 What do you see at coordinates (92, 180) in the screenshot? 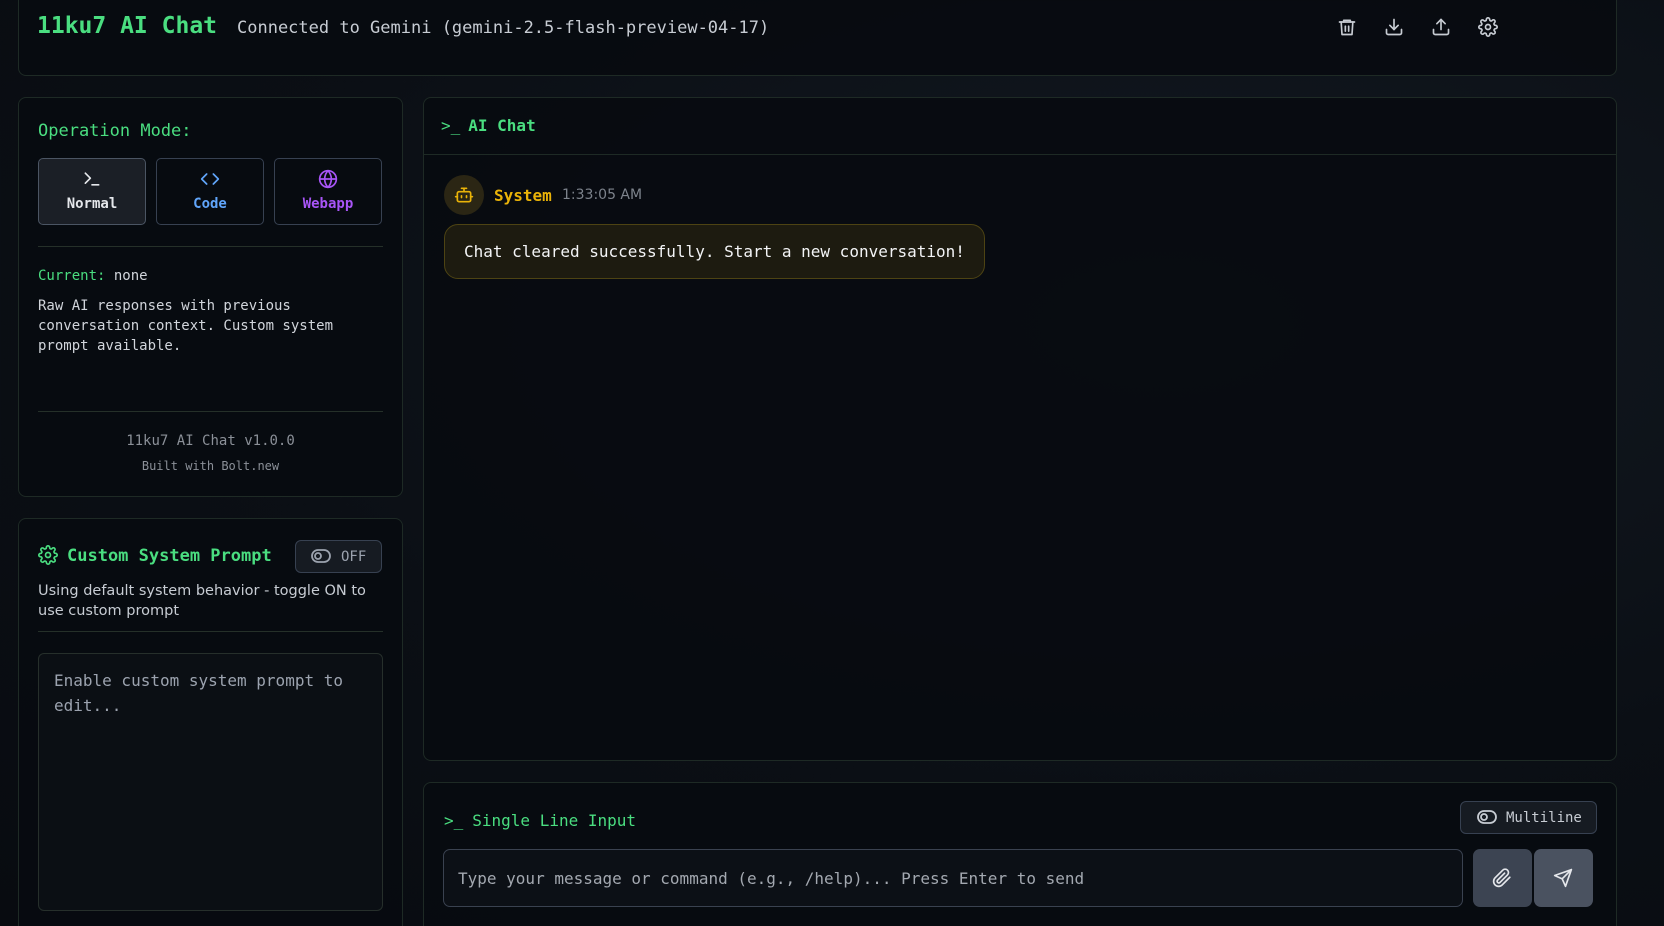
I see `terminal-icon` at bounding box center [92, 180].